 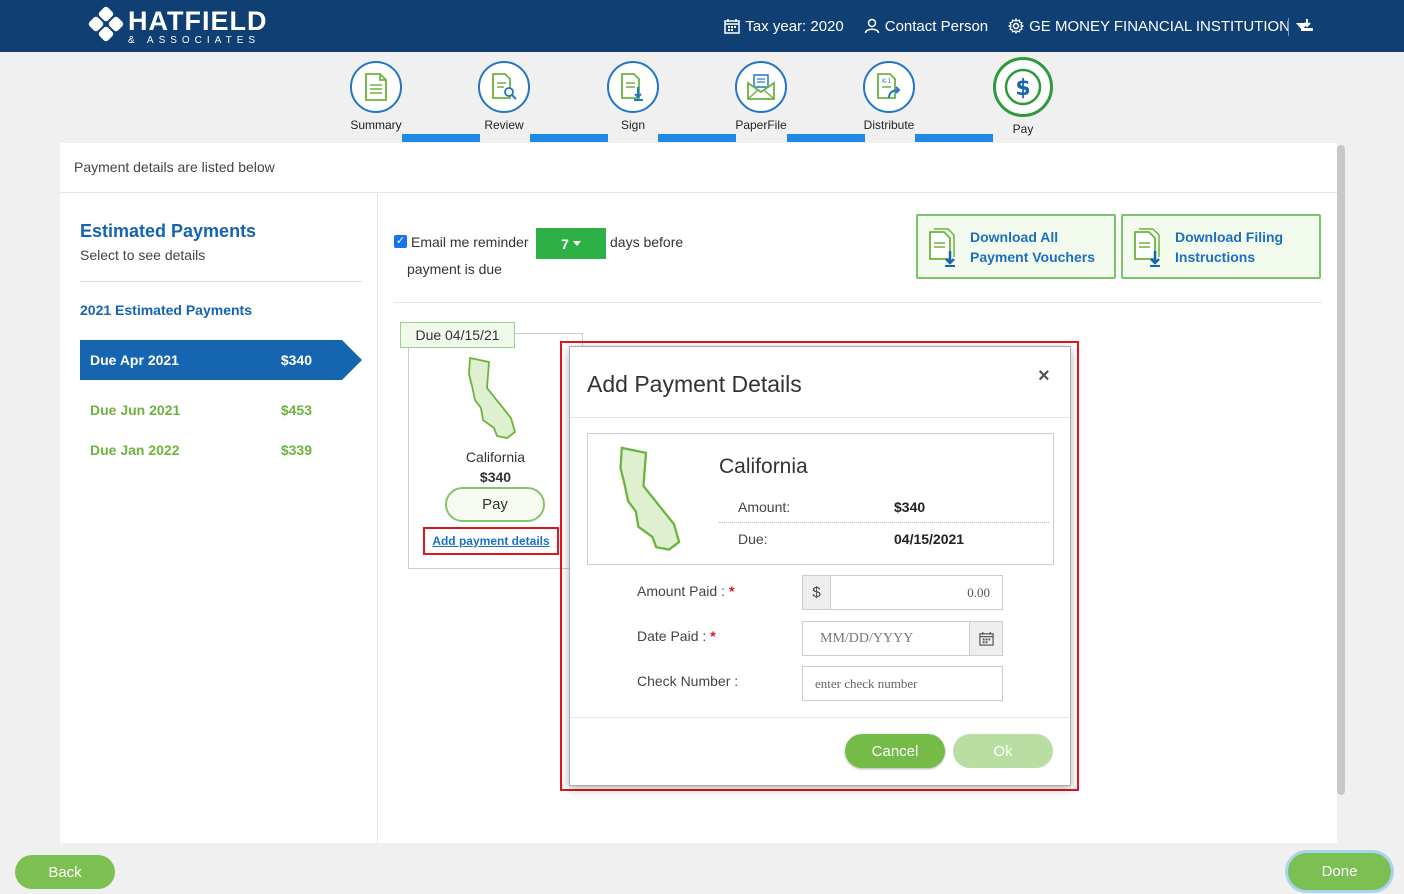 What do you see at coordinates (633, 125) in the screenshot?
I see `step-sign-label: Sign` at bounding box center [633, 125].